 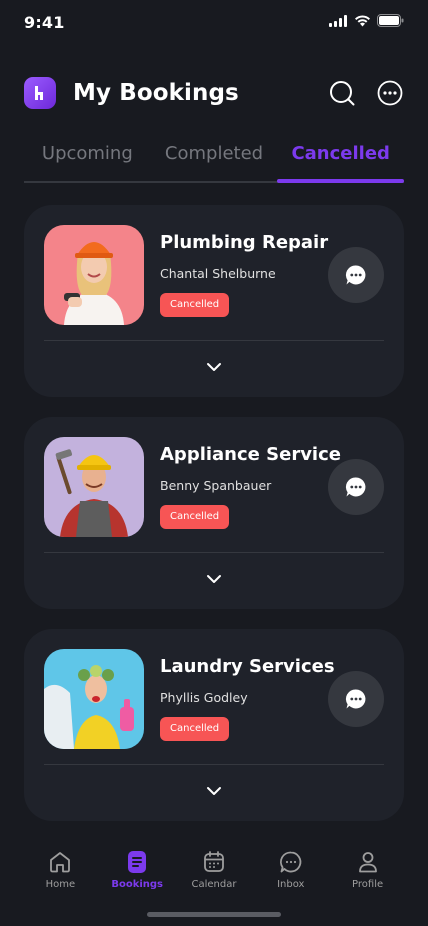 I want to click on nav-label: Bookings, so click(x=137, y=884).